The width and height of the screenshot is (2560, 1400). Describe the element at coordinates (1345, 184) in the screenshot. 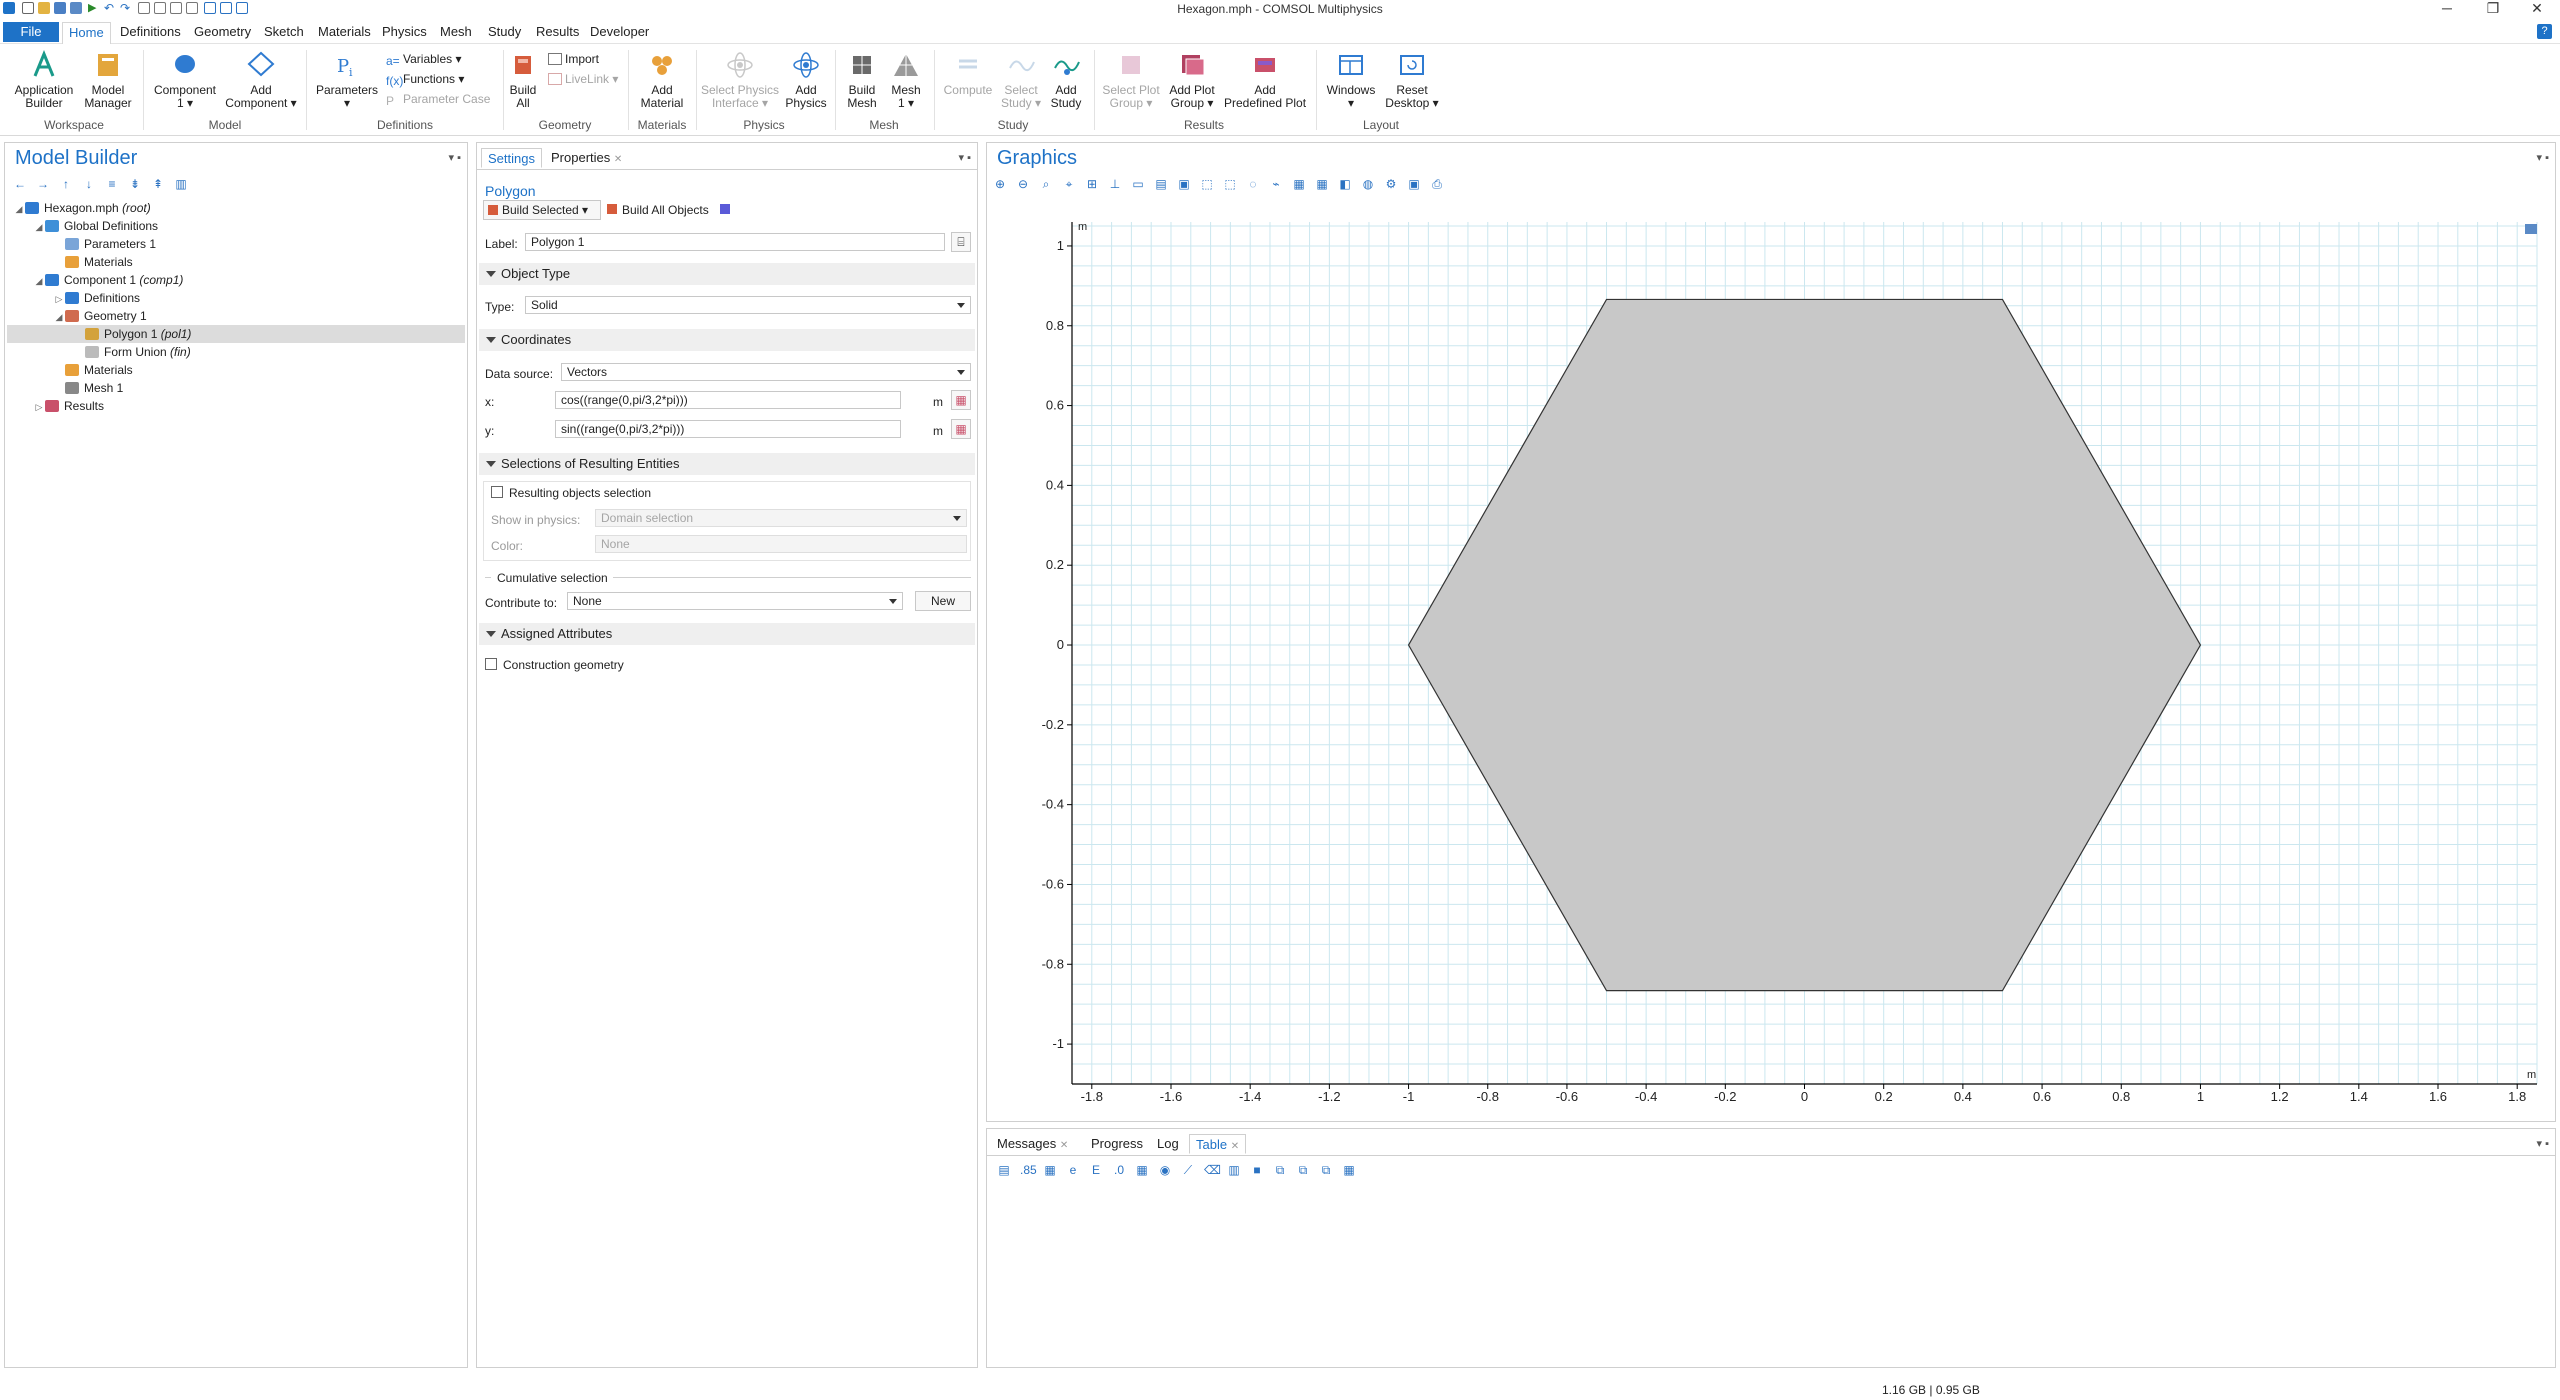

I see `transparency-icon: ◧` at that location.